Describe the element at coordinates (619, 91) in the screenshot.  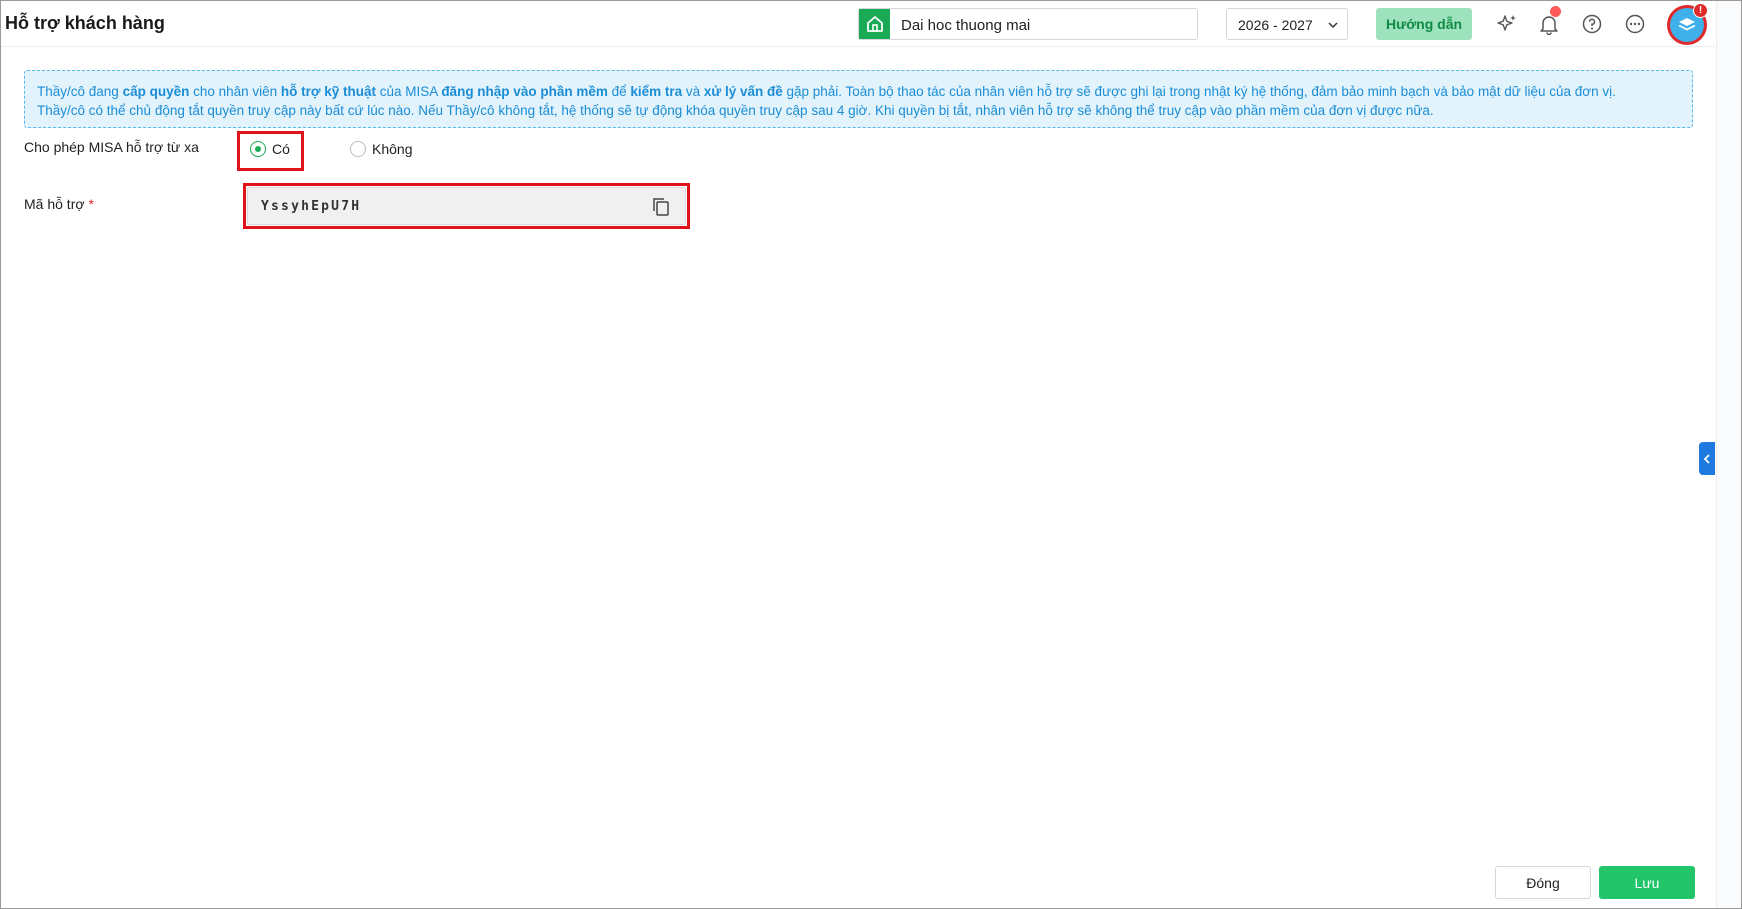
I see `info-banner-segment: để` at that location.